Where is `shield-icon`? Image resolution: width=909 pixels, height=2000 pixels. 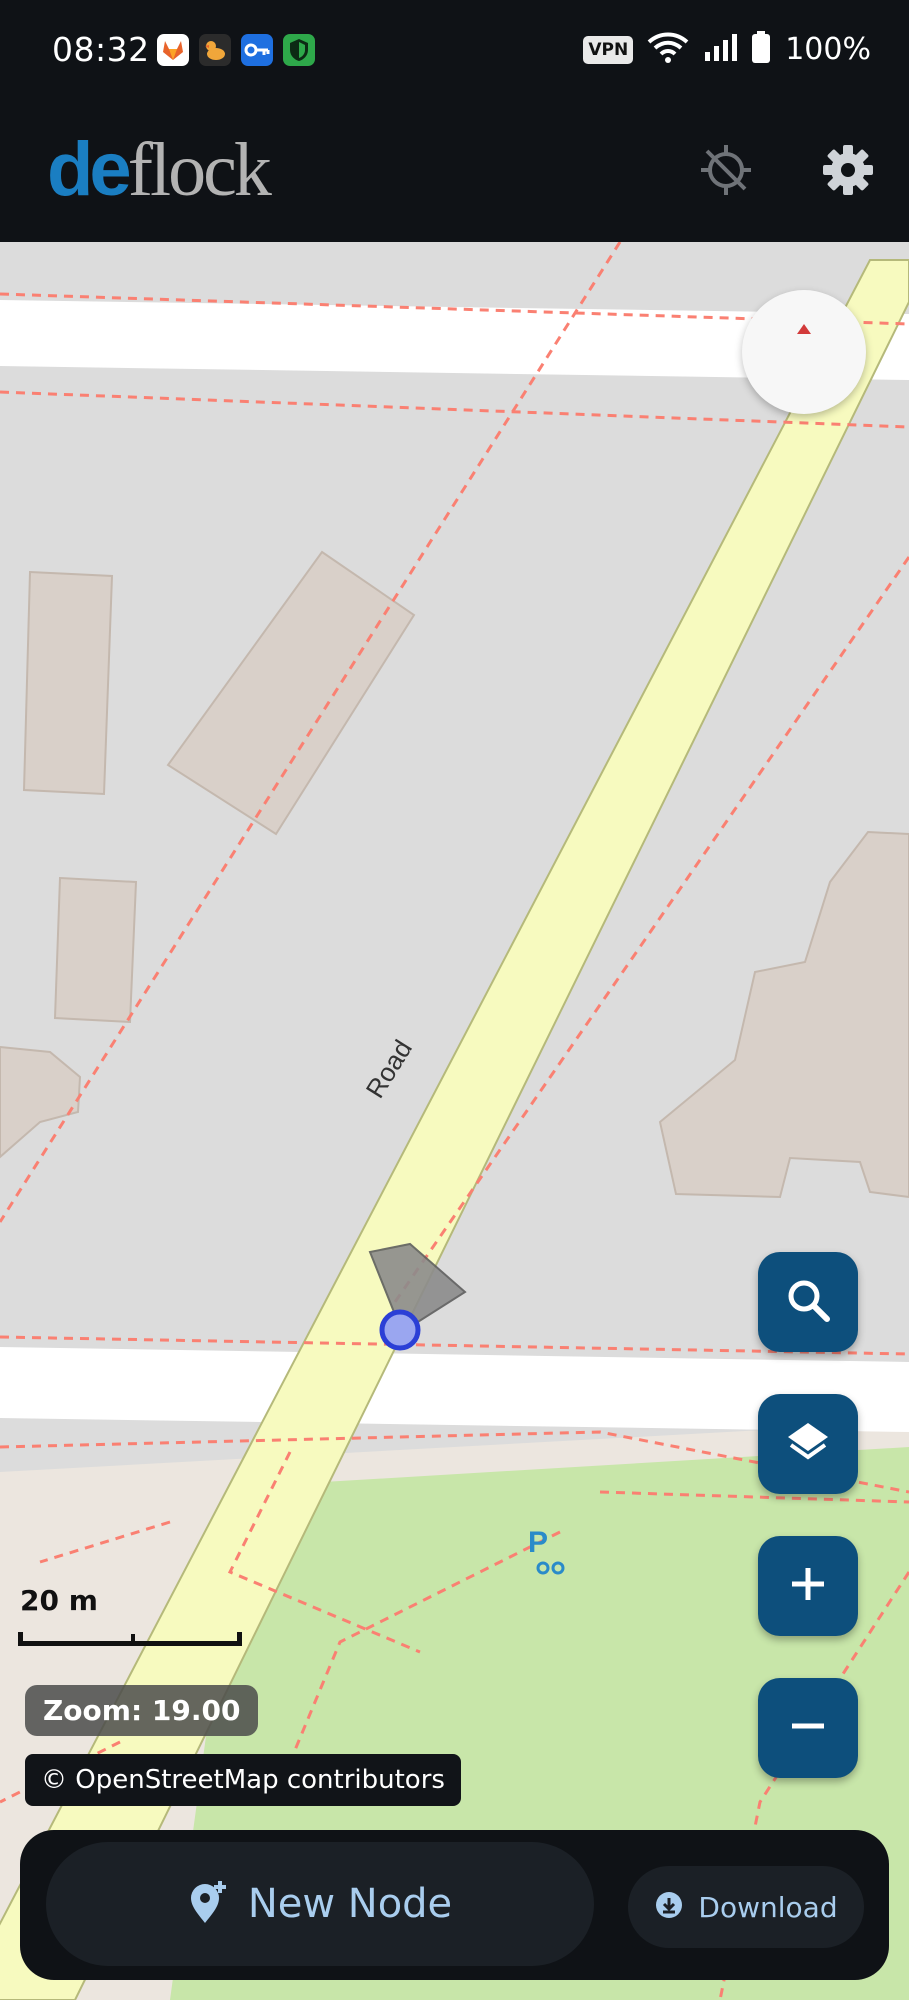
shield-icon is located at coordinates (299, 50).